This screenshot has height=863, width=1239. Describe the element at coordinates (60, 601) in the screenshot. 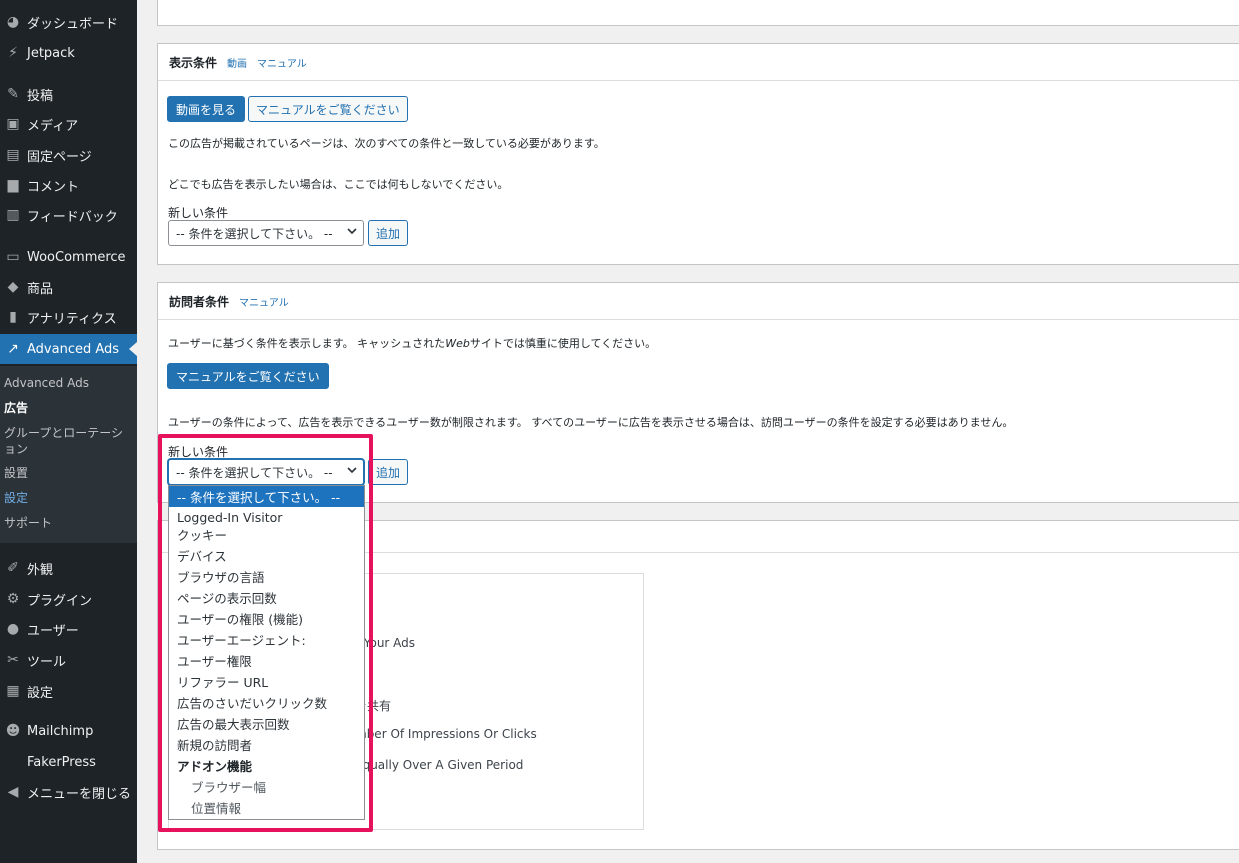

I see `sidebar-item-label: プラグイン` at that location.